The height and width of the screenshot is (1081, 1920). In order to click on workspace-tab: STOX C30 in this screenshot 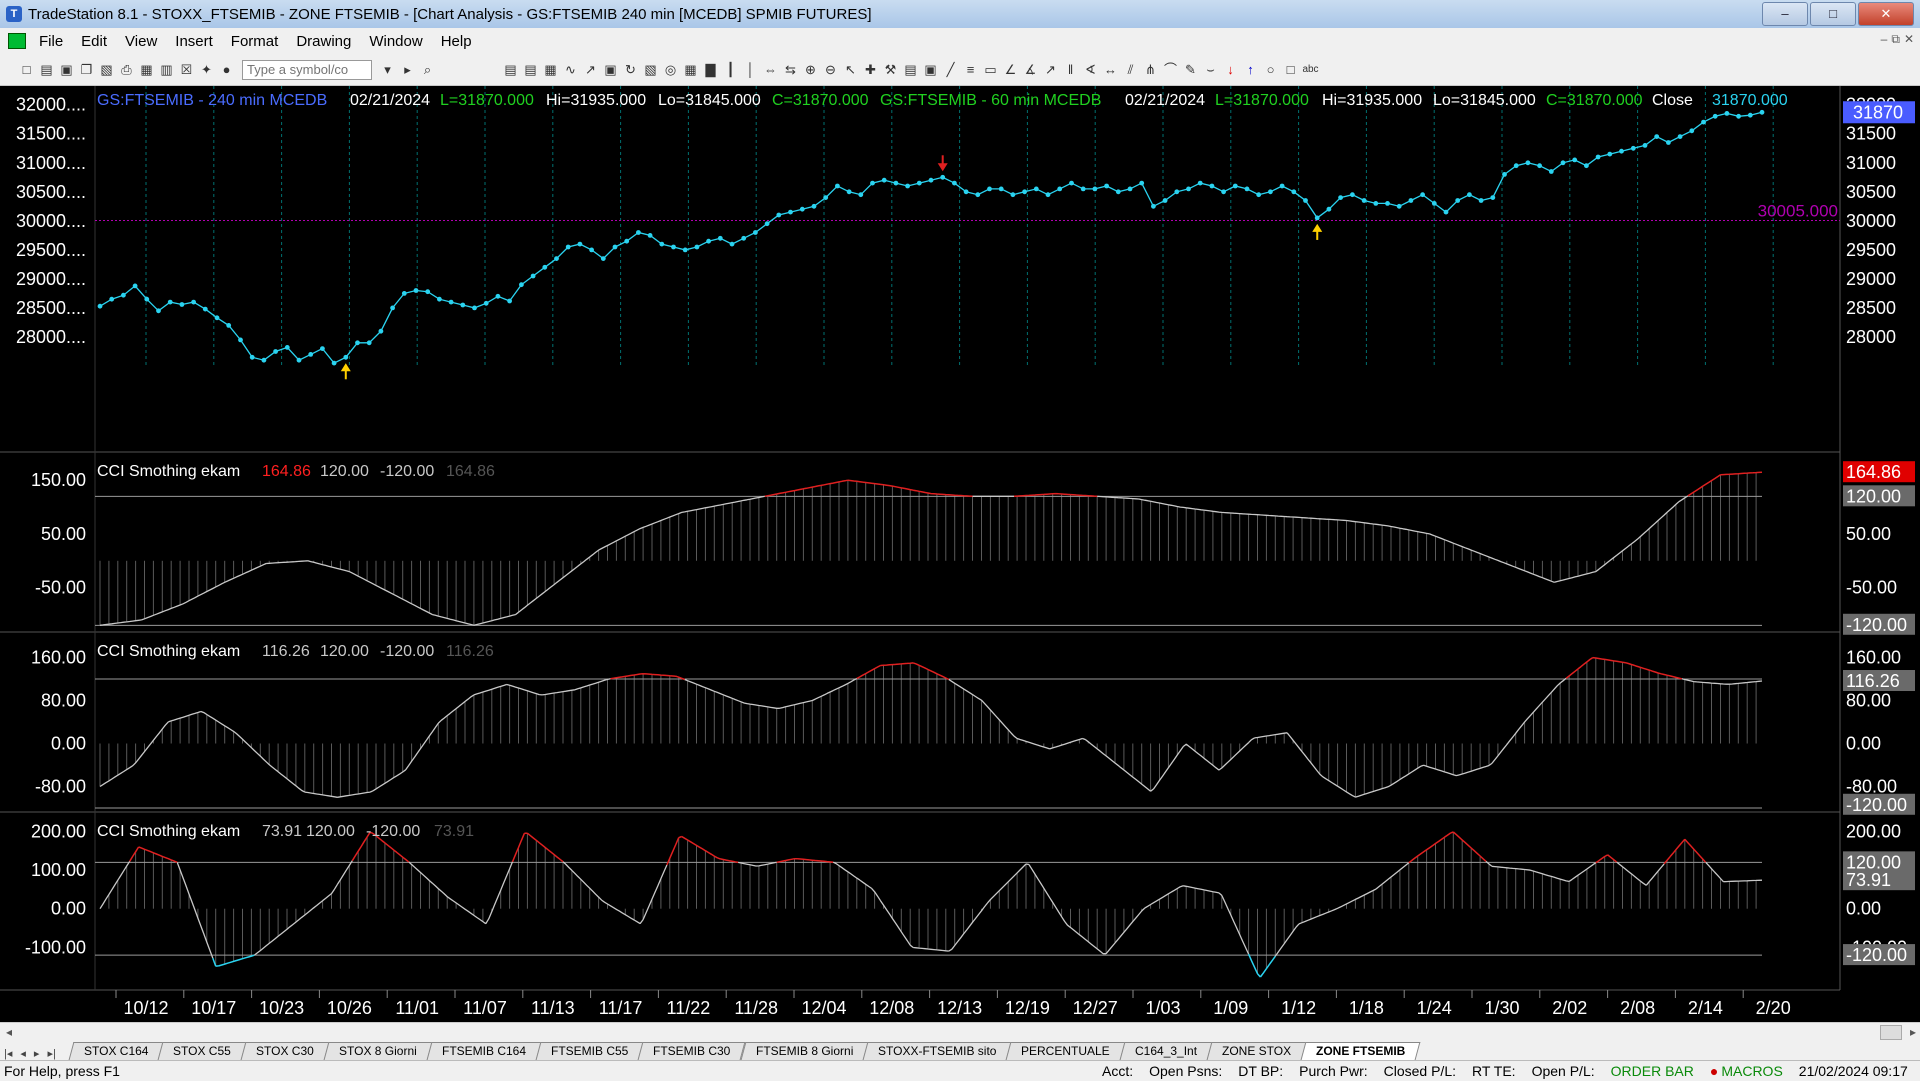, I will do `click(285, 1051)`.